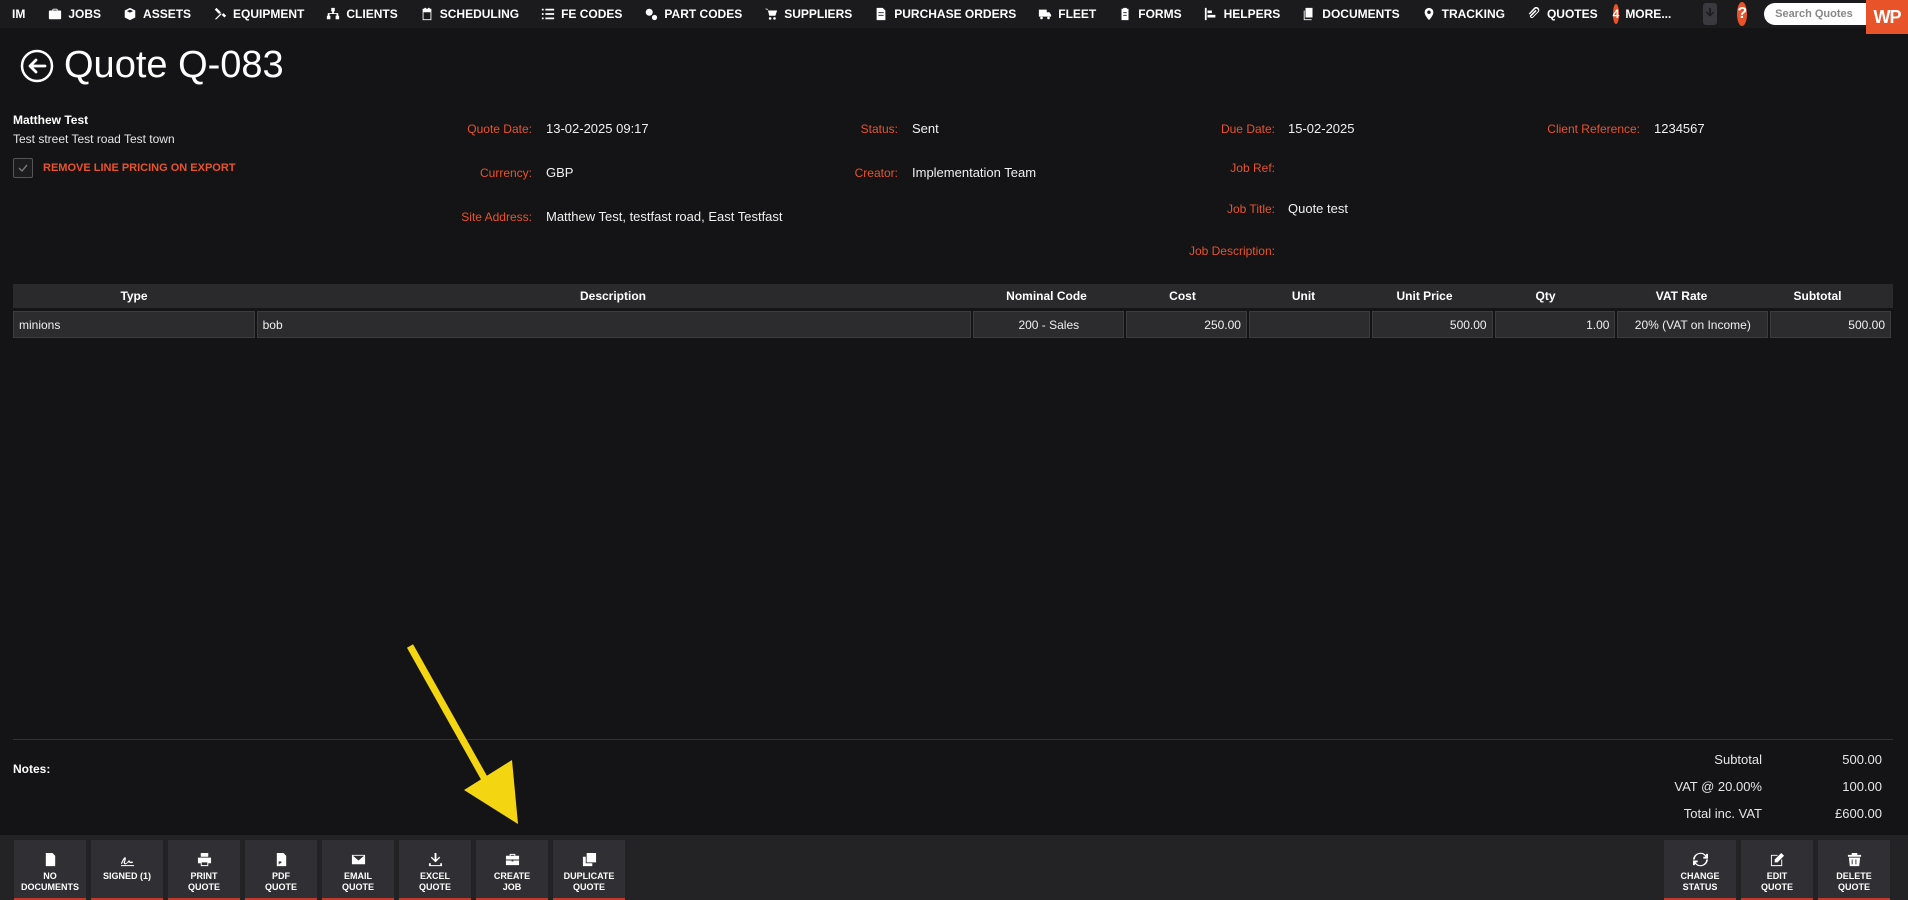  I want to click on currency-label: Currency:, so click(505, 173).